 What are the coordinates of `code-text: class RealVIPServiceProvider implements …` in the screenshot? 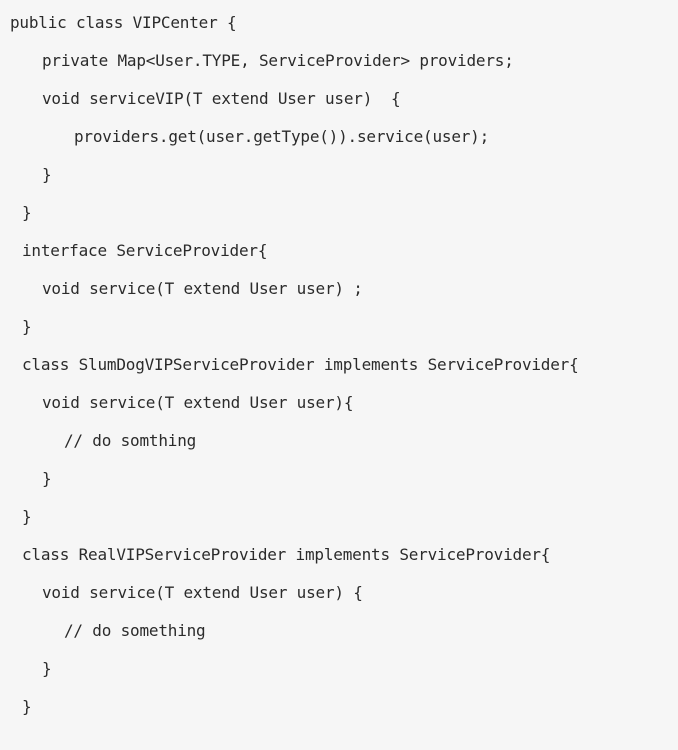 It's located at (286, 554).